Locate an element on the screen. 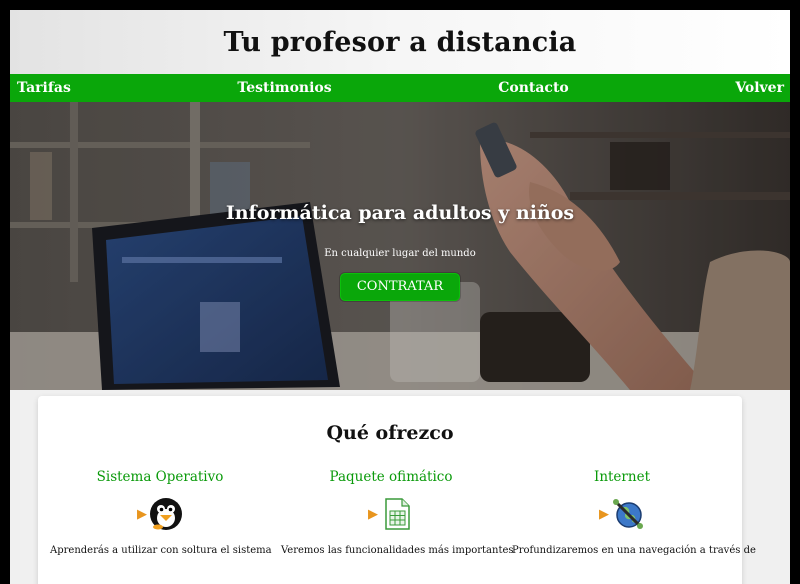  globe-icon is located at coordinates (628, 514).